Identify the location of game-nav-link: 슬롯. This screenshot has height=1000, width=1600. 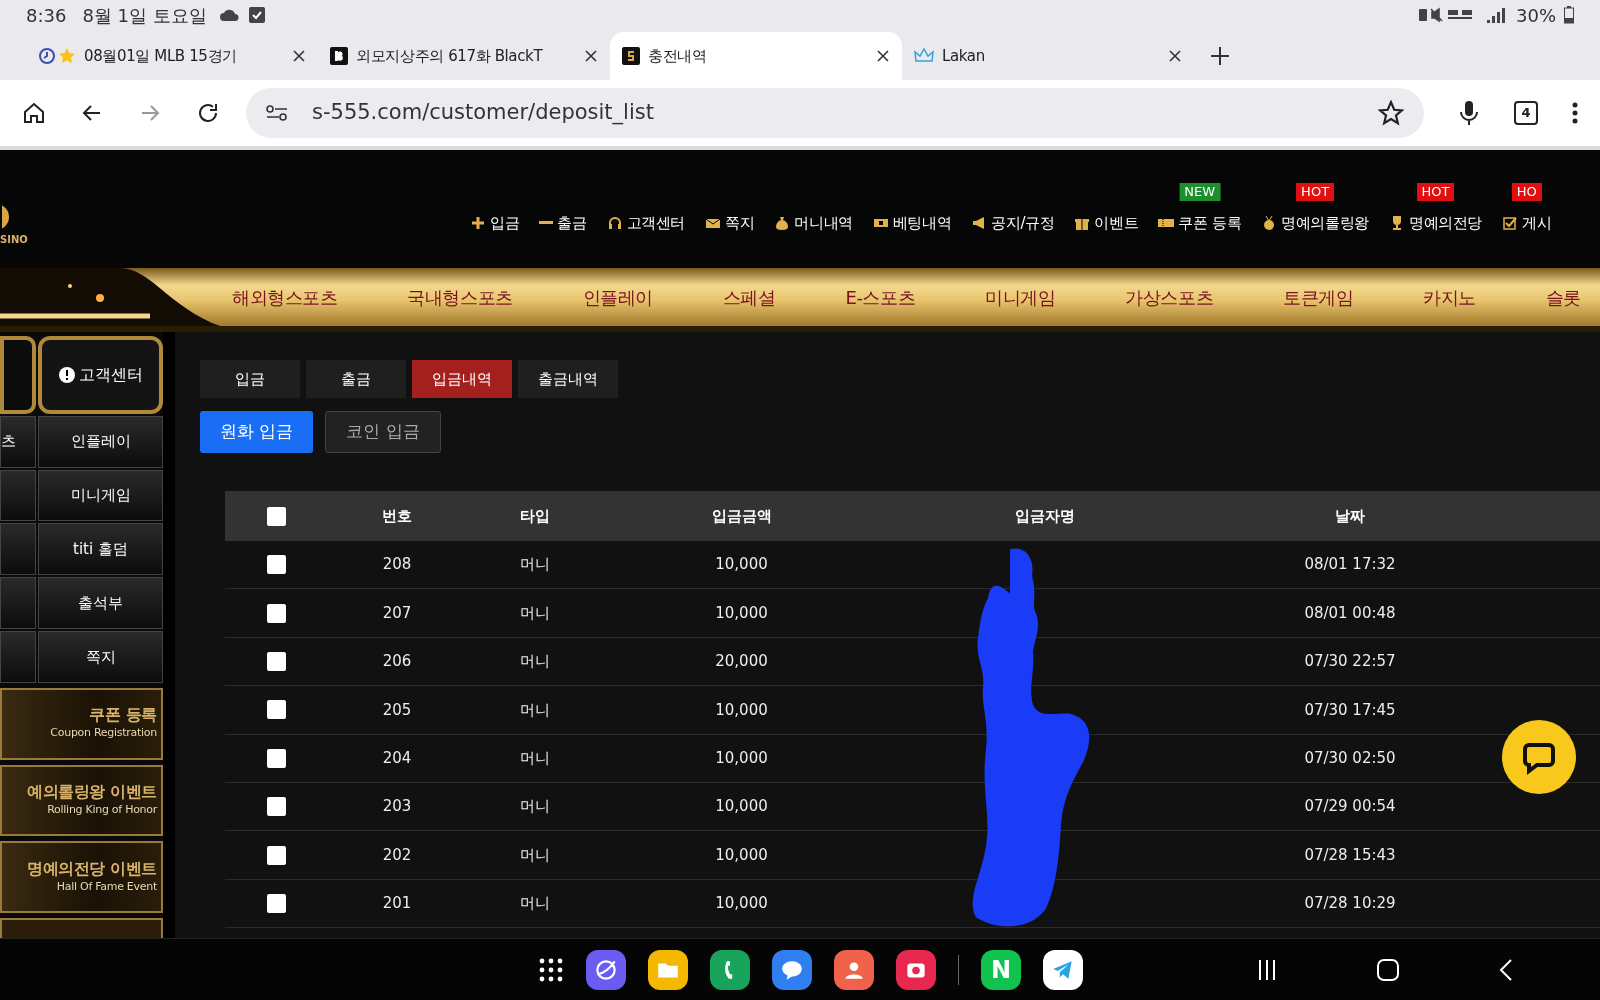
(1563, 297).